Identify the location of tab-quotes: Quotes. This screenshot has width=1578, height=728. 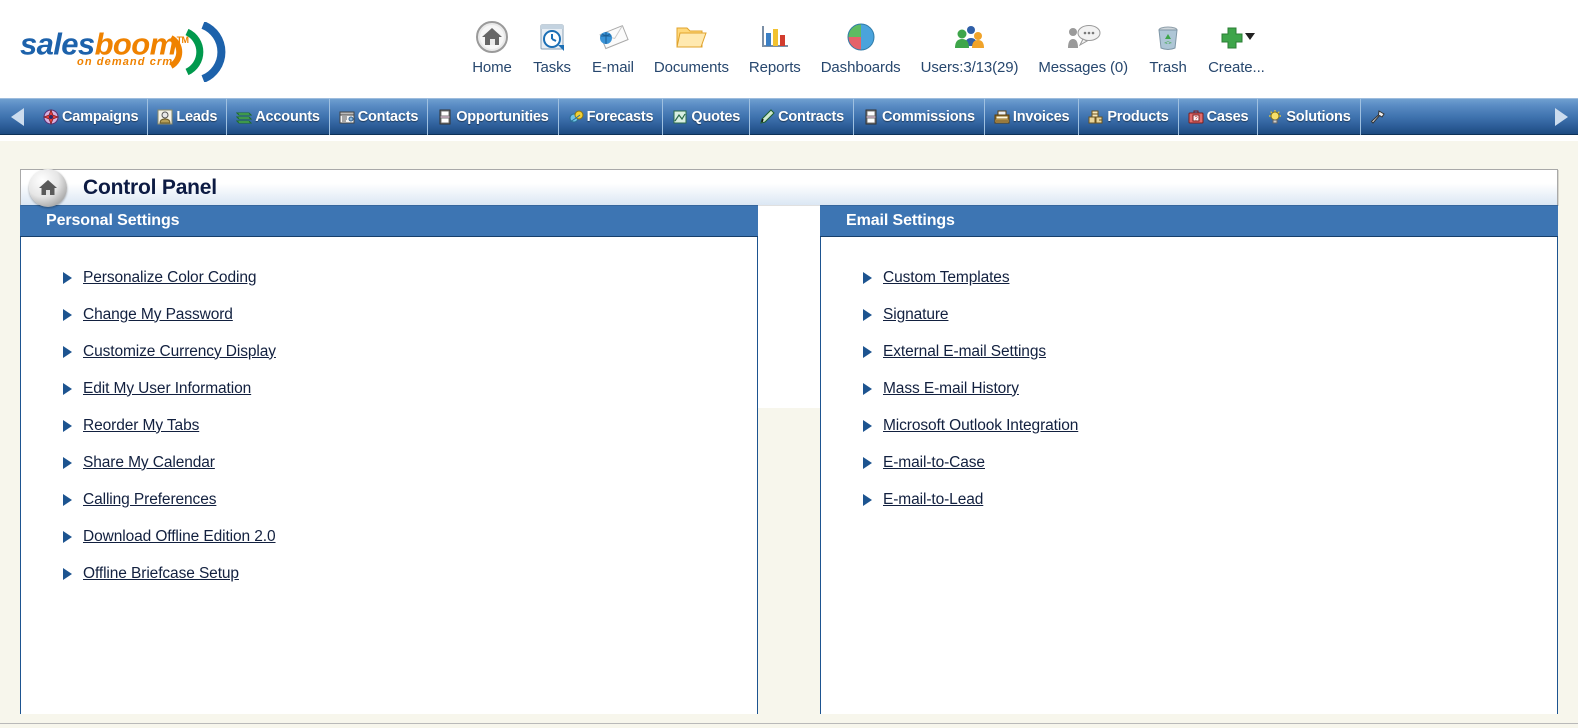
(705, 116).